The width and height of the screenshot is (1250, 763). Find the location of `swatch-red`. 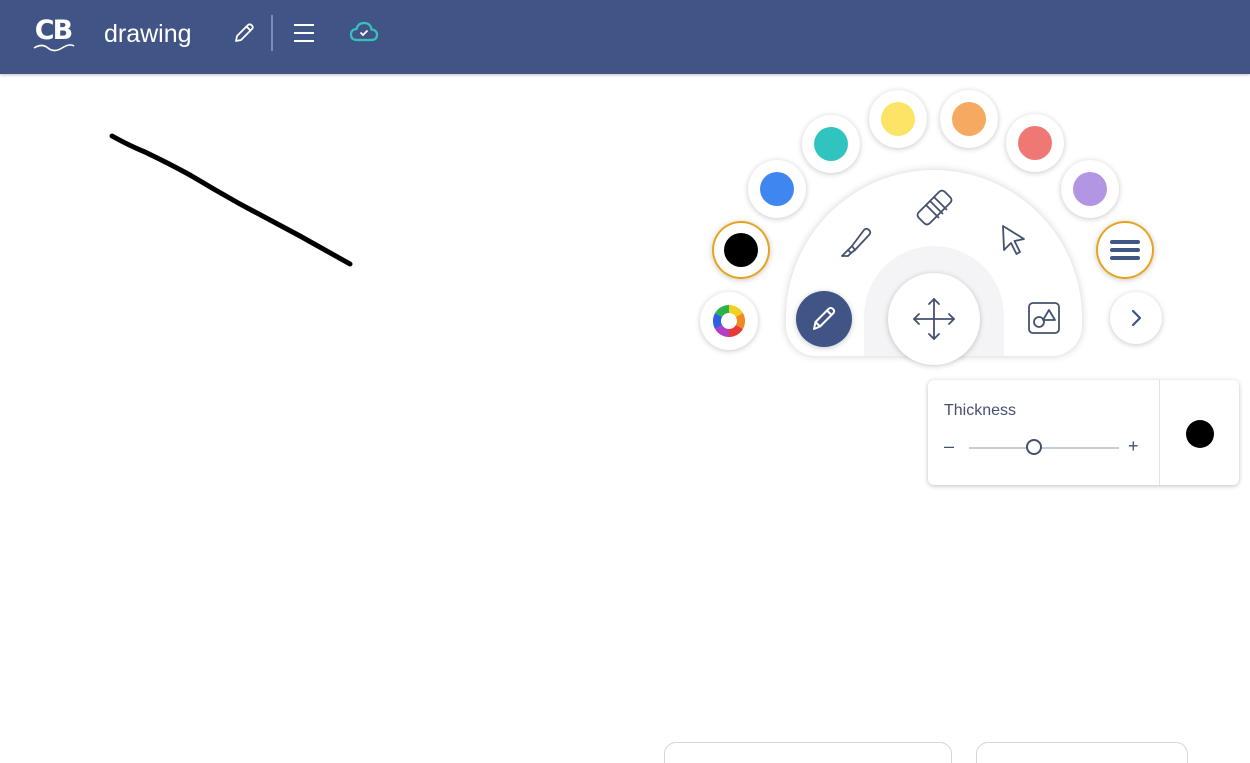

swatch-red is located at coordinates (1035, 143).